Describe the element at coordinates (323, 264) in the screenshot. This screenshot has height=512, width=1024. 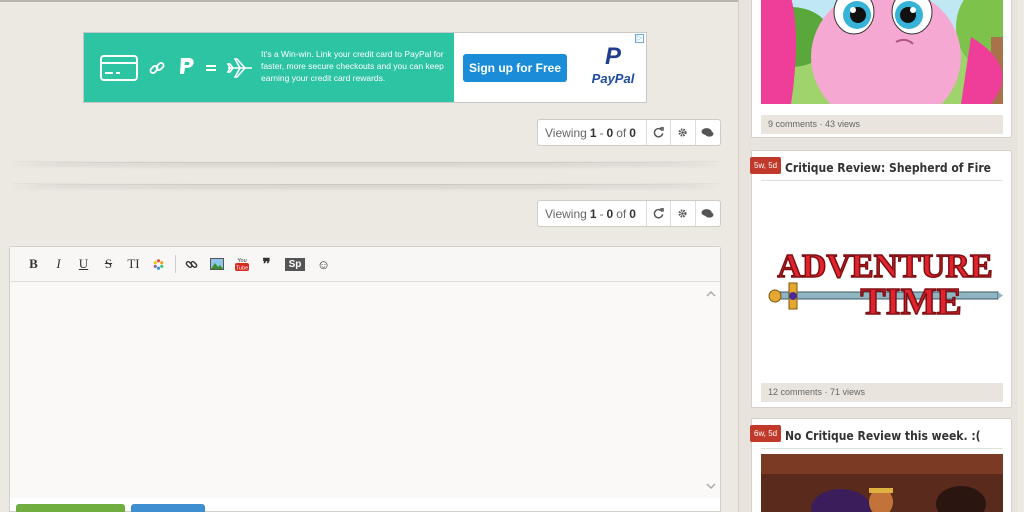
I see `emoji-button: ☺` at that location.